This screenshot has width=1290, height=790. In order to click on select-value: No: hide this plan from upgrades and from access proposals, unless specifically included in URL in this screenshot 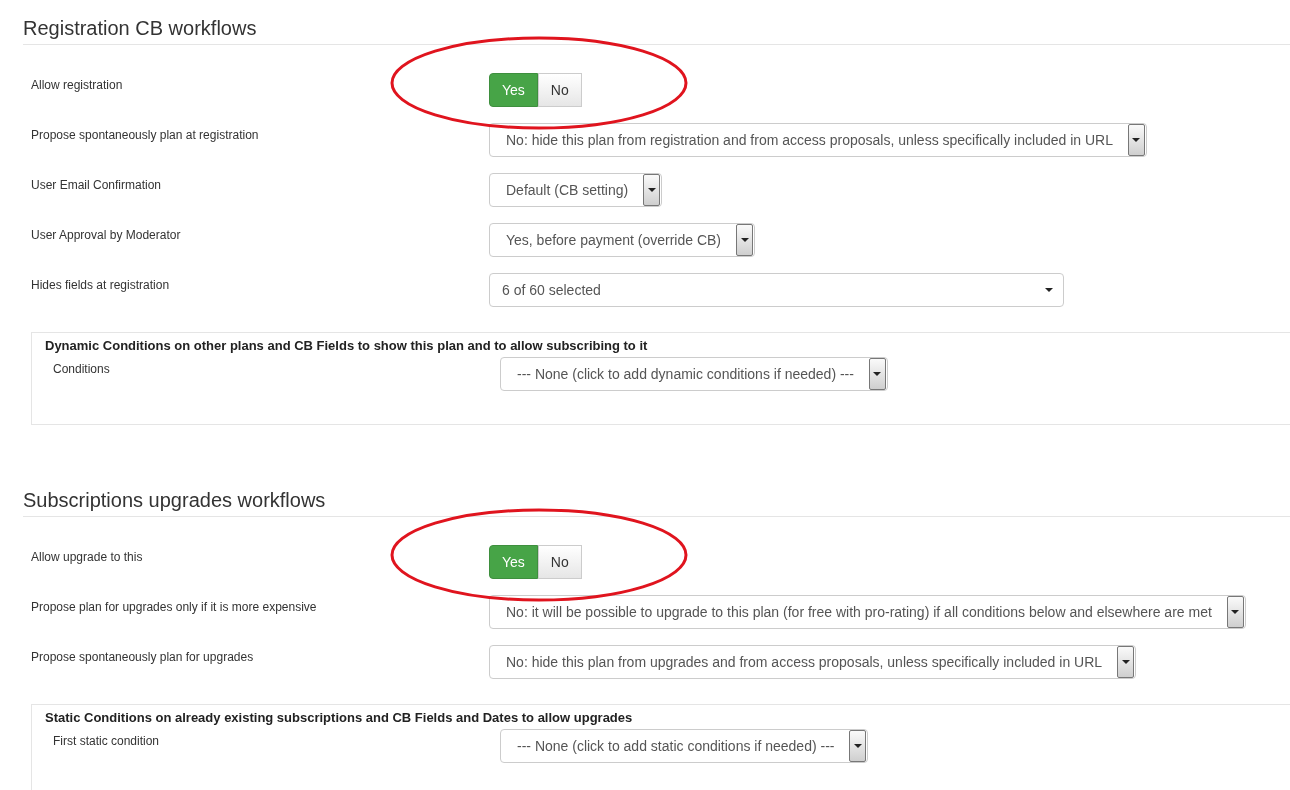, I will do `click(804, 662)`.